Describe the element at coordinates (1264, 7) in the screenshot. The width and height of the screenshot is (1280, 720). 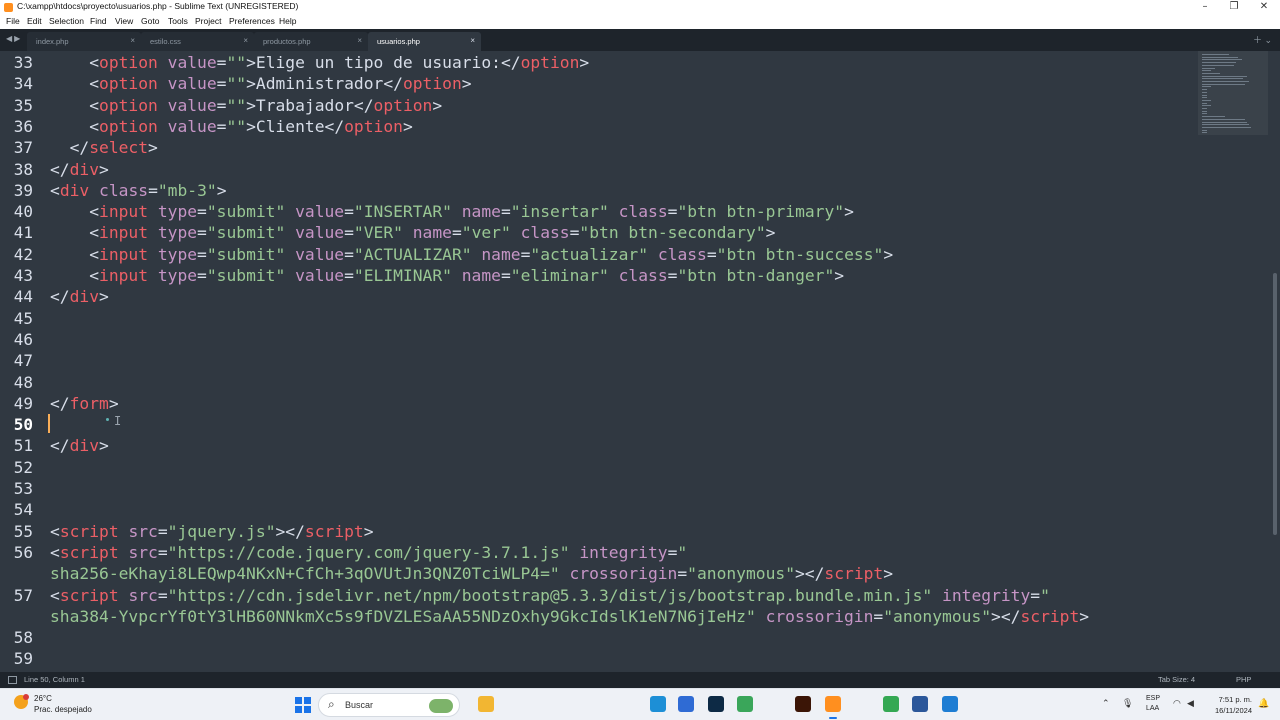
I see `close-button: ✕` at that location.